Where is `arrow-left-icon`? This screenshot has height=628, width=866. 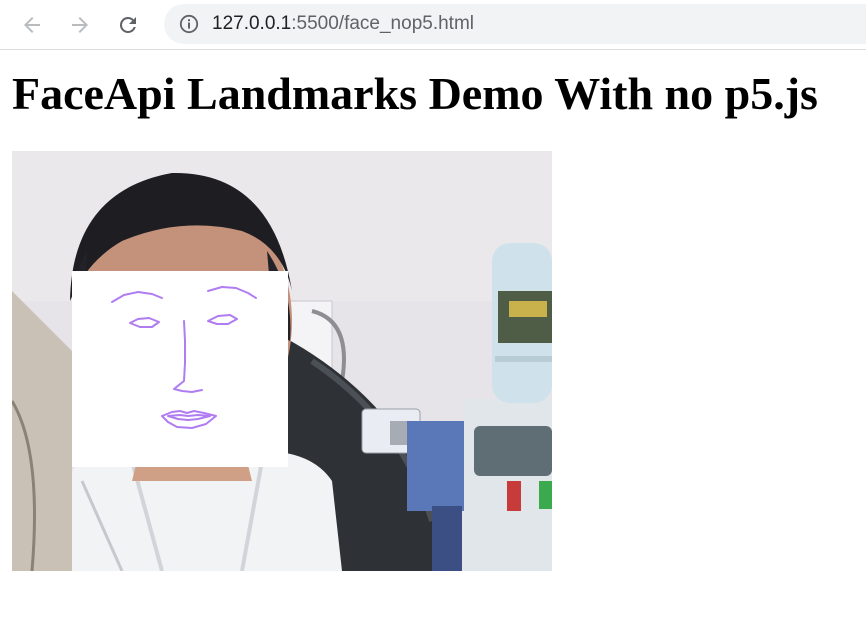
arrow-left-icon is located at coordinates (32, 25).